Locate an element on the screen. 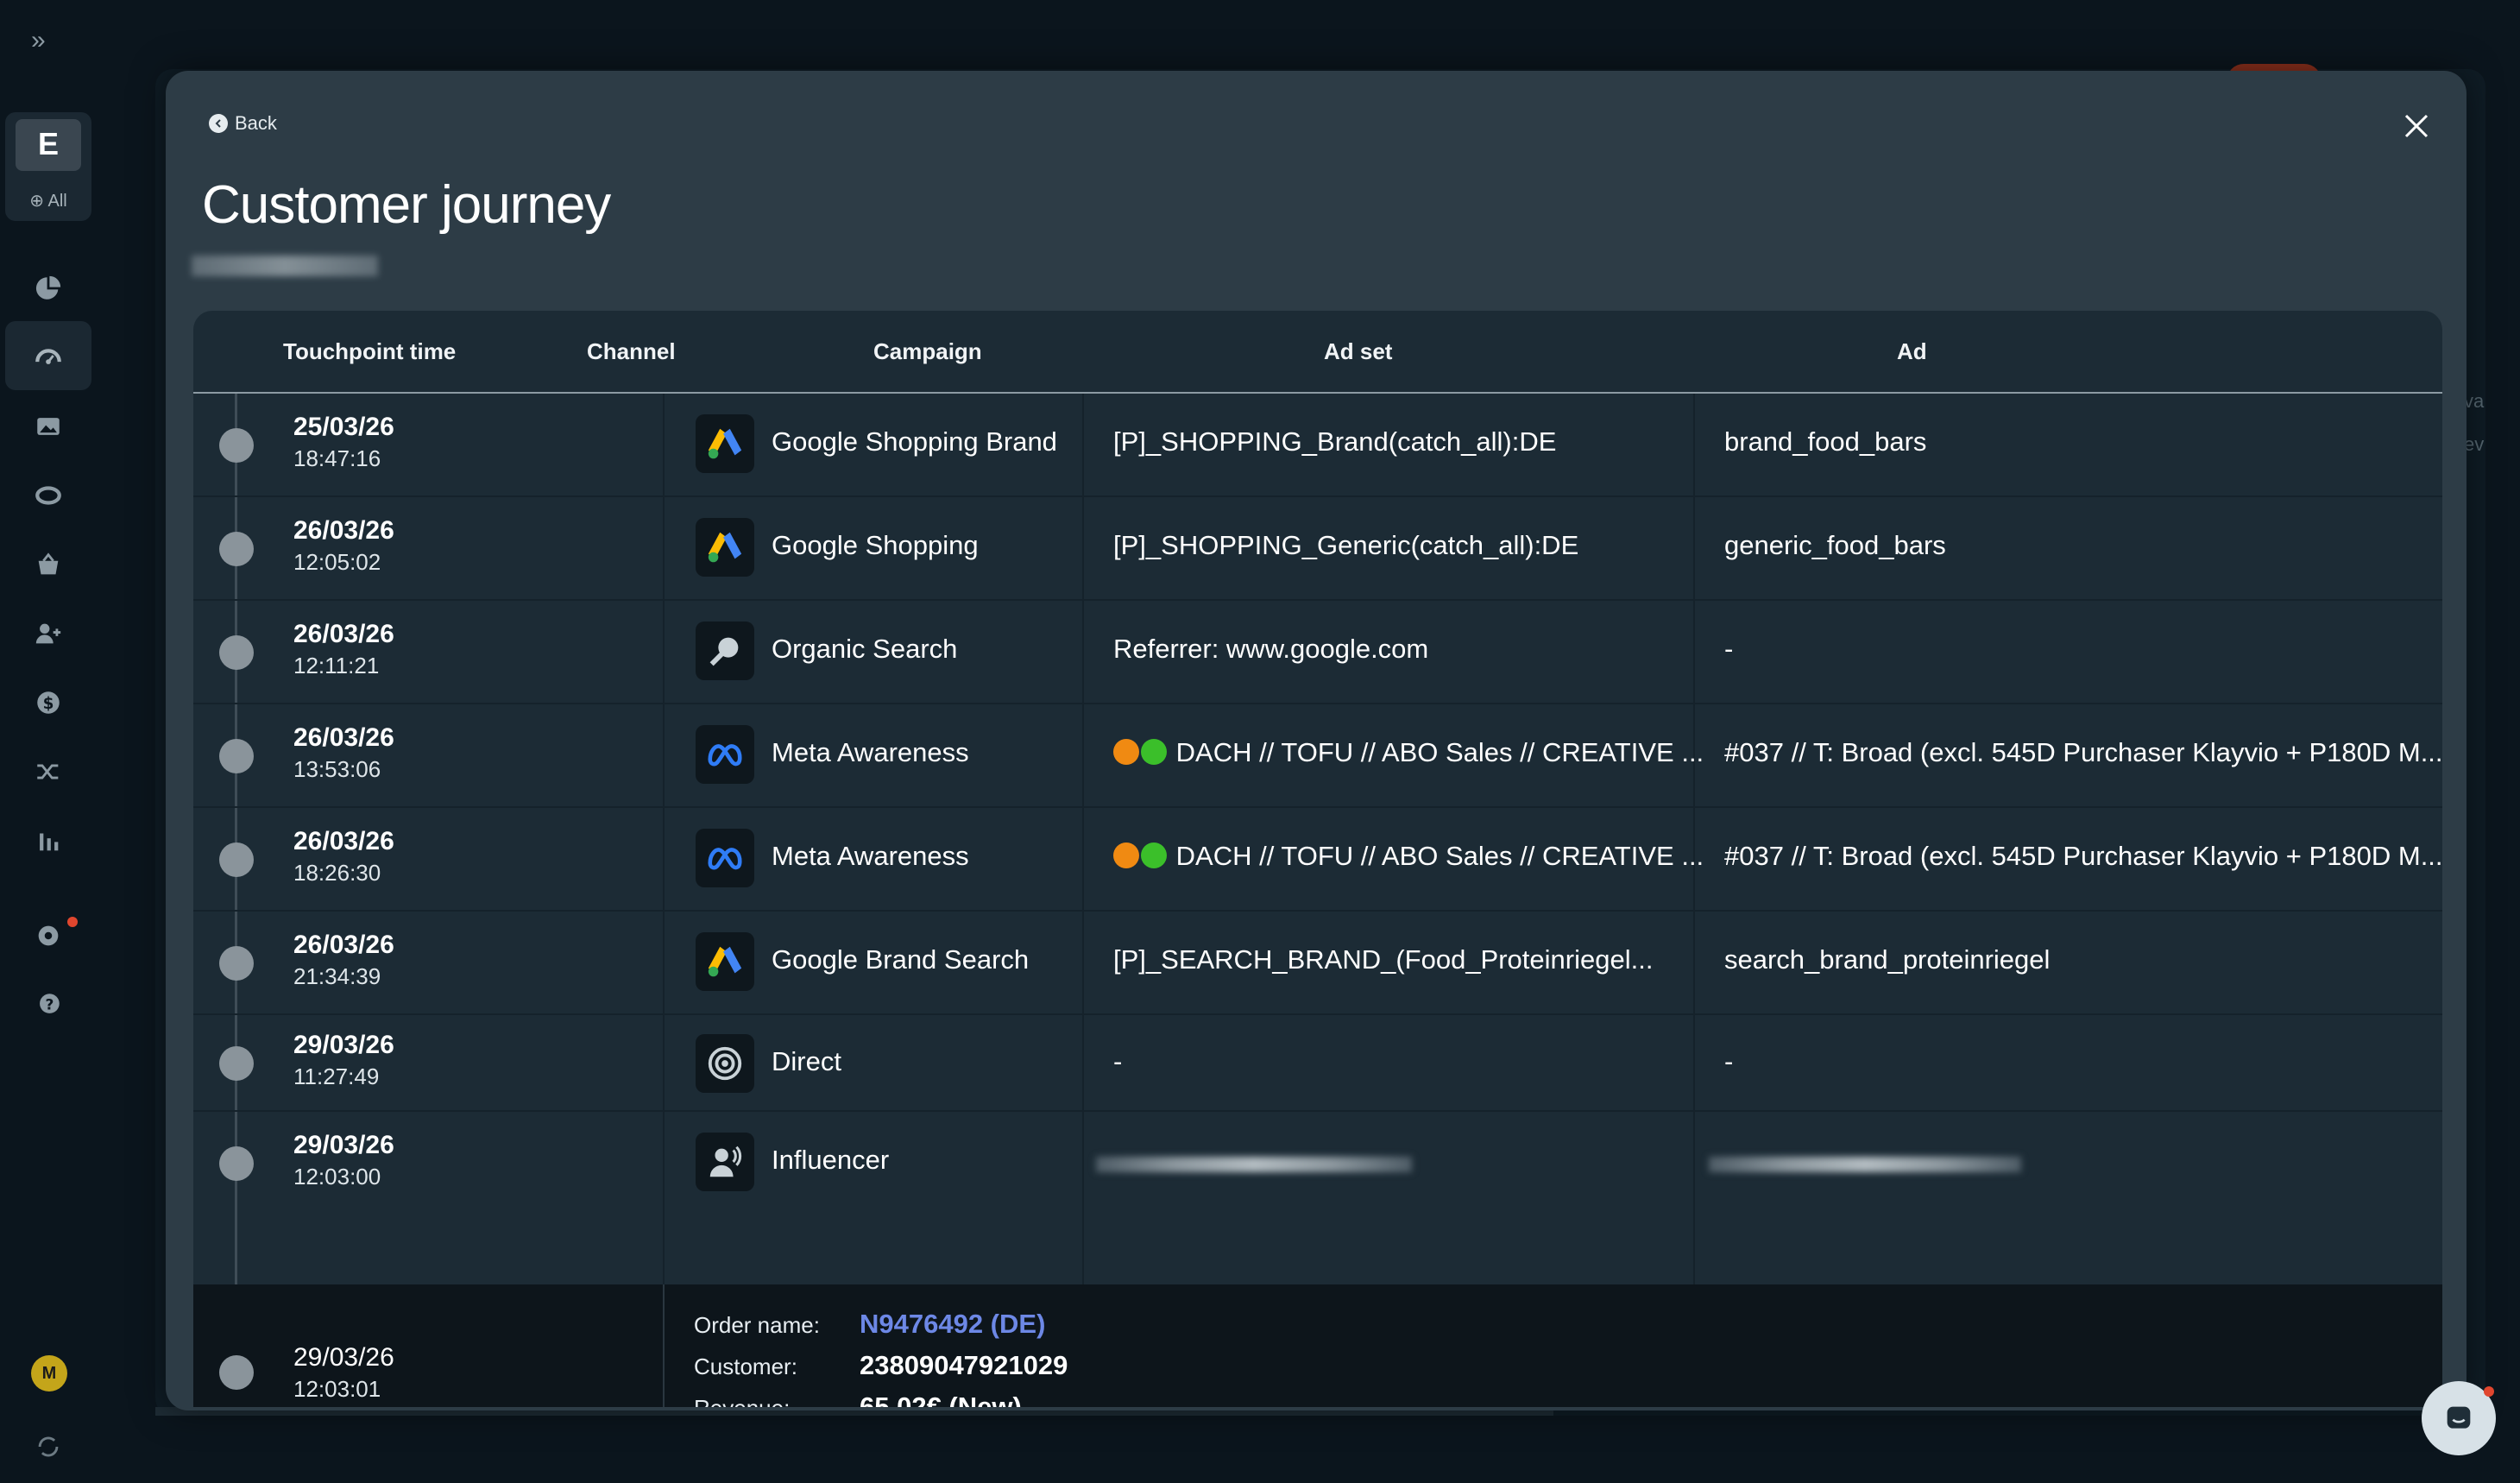 The image size is (2520, 1483). target-icon is located at coordinates (725, 1063).